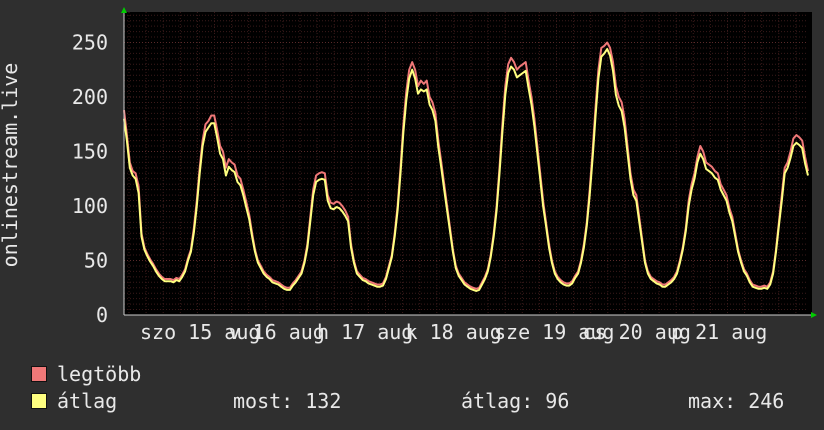 Image resolution: width=824 pixels, height=430 pixels. What do you see at coordinates (87, 401) in the screenshot?
I see `legend-label-avg: átlag` at bounding box center [87, 401].